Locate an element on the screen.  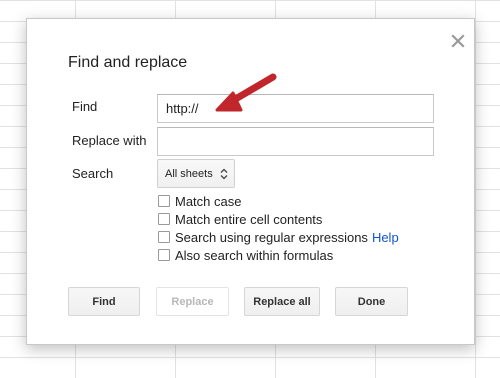
replace-all-button: Replace all is located at coordinates (282, 301).